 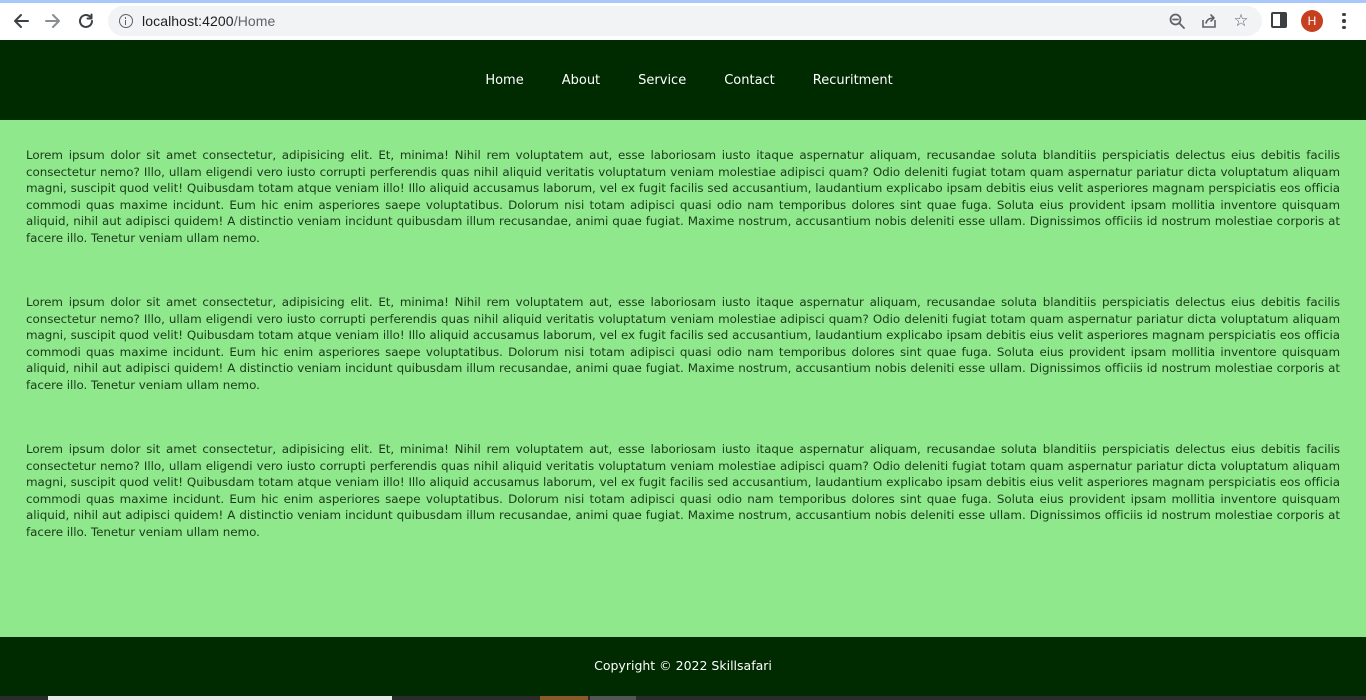 I want to click on nav-link-recruitment: Recuritment, so click(x=853, y=80).